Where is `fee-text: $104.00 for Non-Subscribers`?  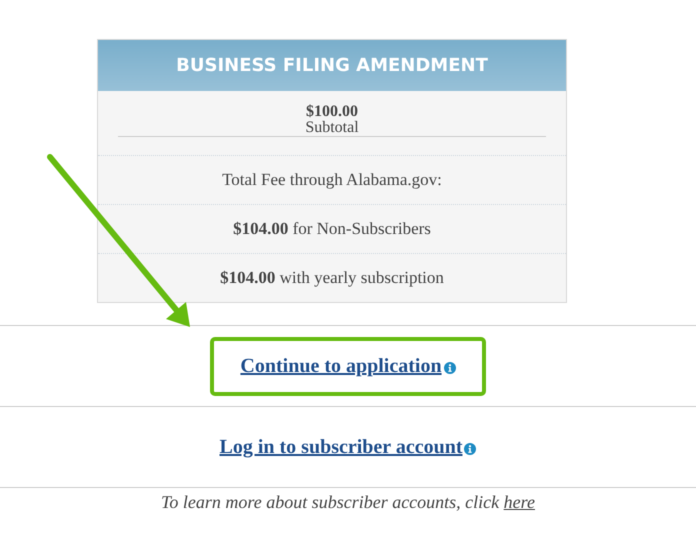 fee-text: $104.00 for Non-Subscribers is located at coordinates (332, 229).